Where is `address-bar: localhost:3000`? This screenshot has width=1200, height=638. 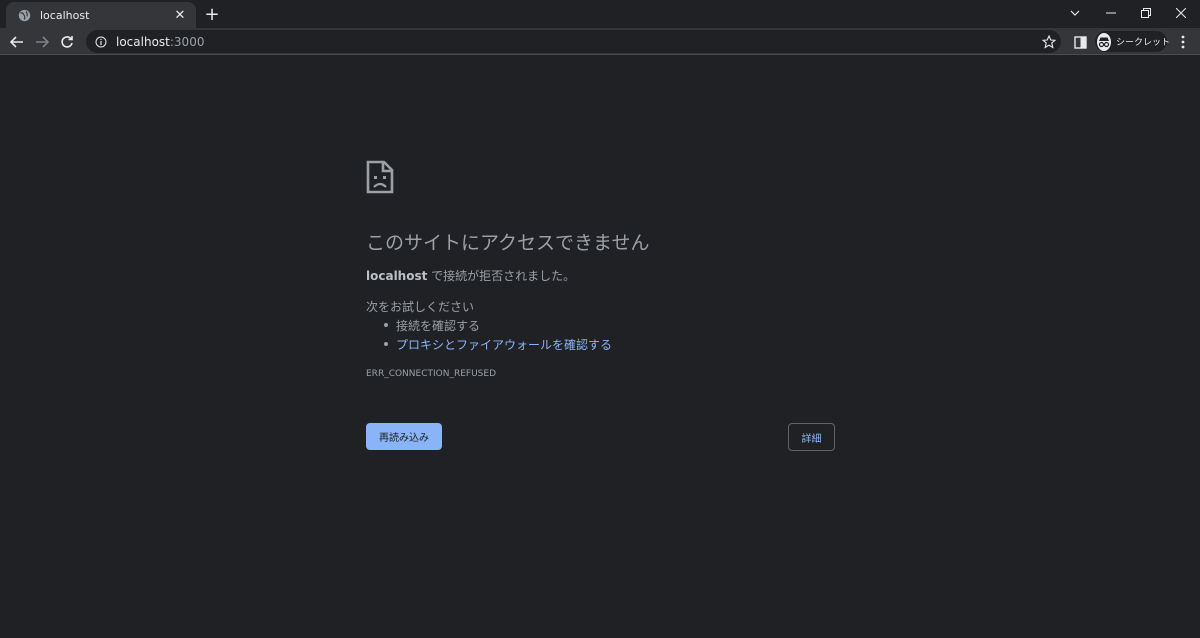 address-bar: localhost:3000 is located at coordinates (573, 41).